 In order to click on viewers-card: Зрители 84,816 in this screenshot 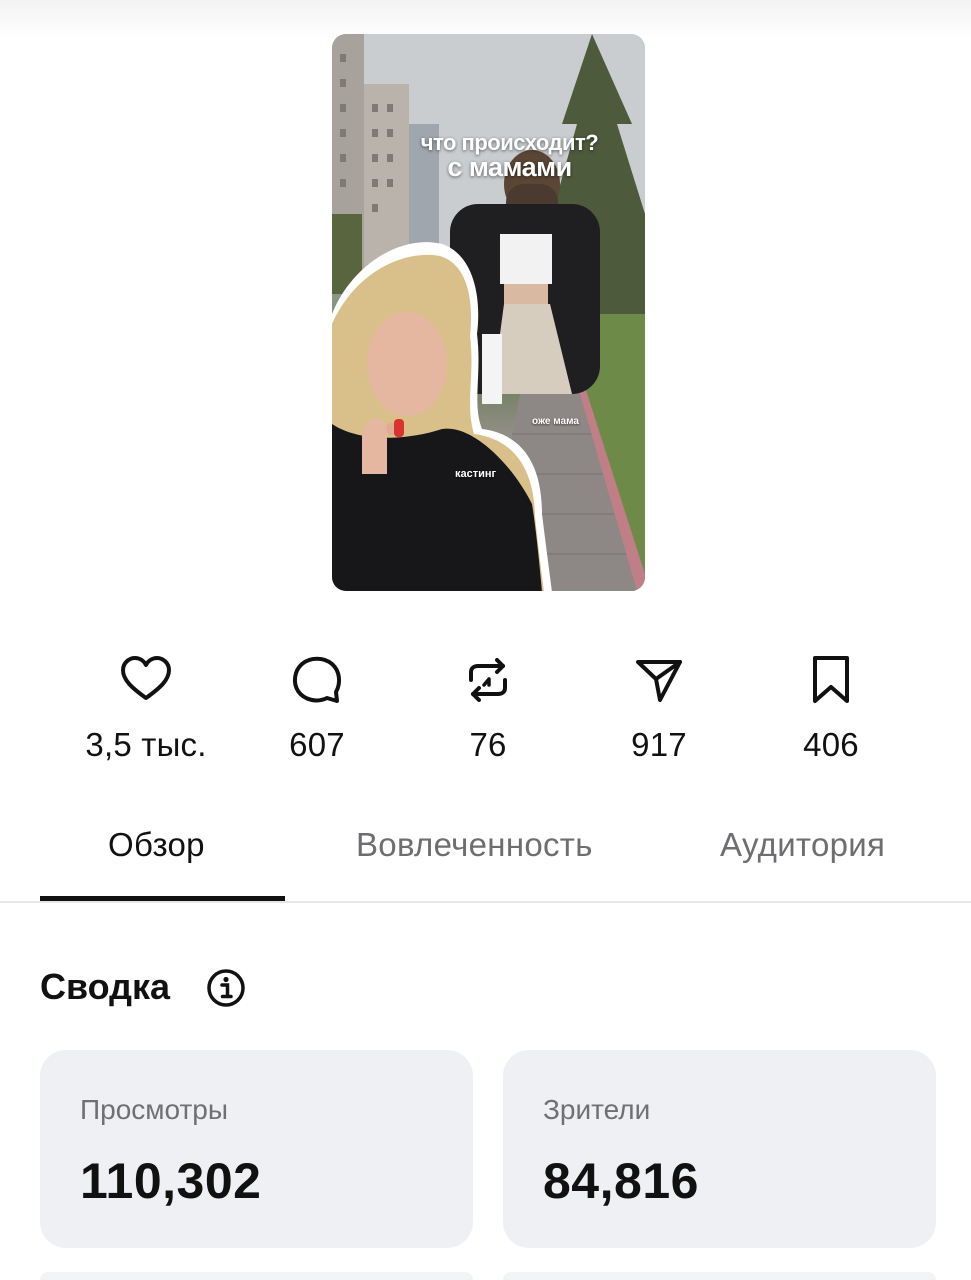, I will do `click(719, 1149)`.